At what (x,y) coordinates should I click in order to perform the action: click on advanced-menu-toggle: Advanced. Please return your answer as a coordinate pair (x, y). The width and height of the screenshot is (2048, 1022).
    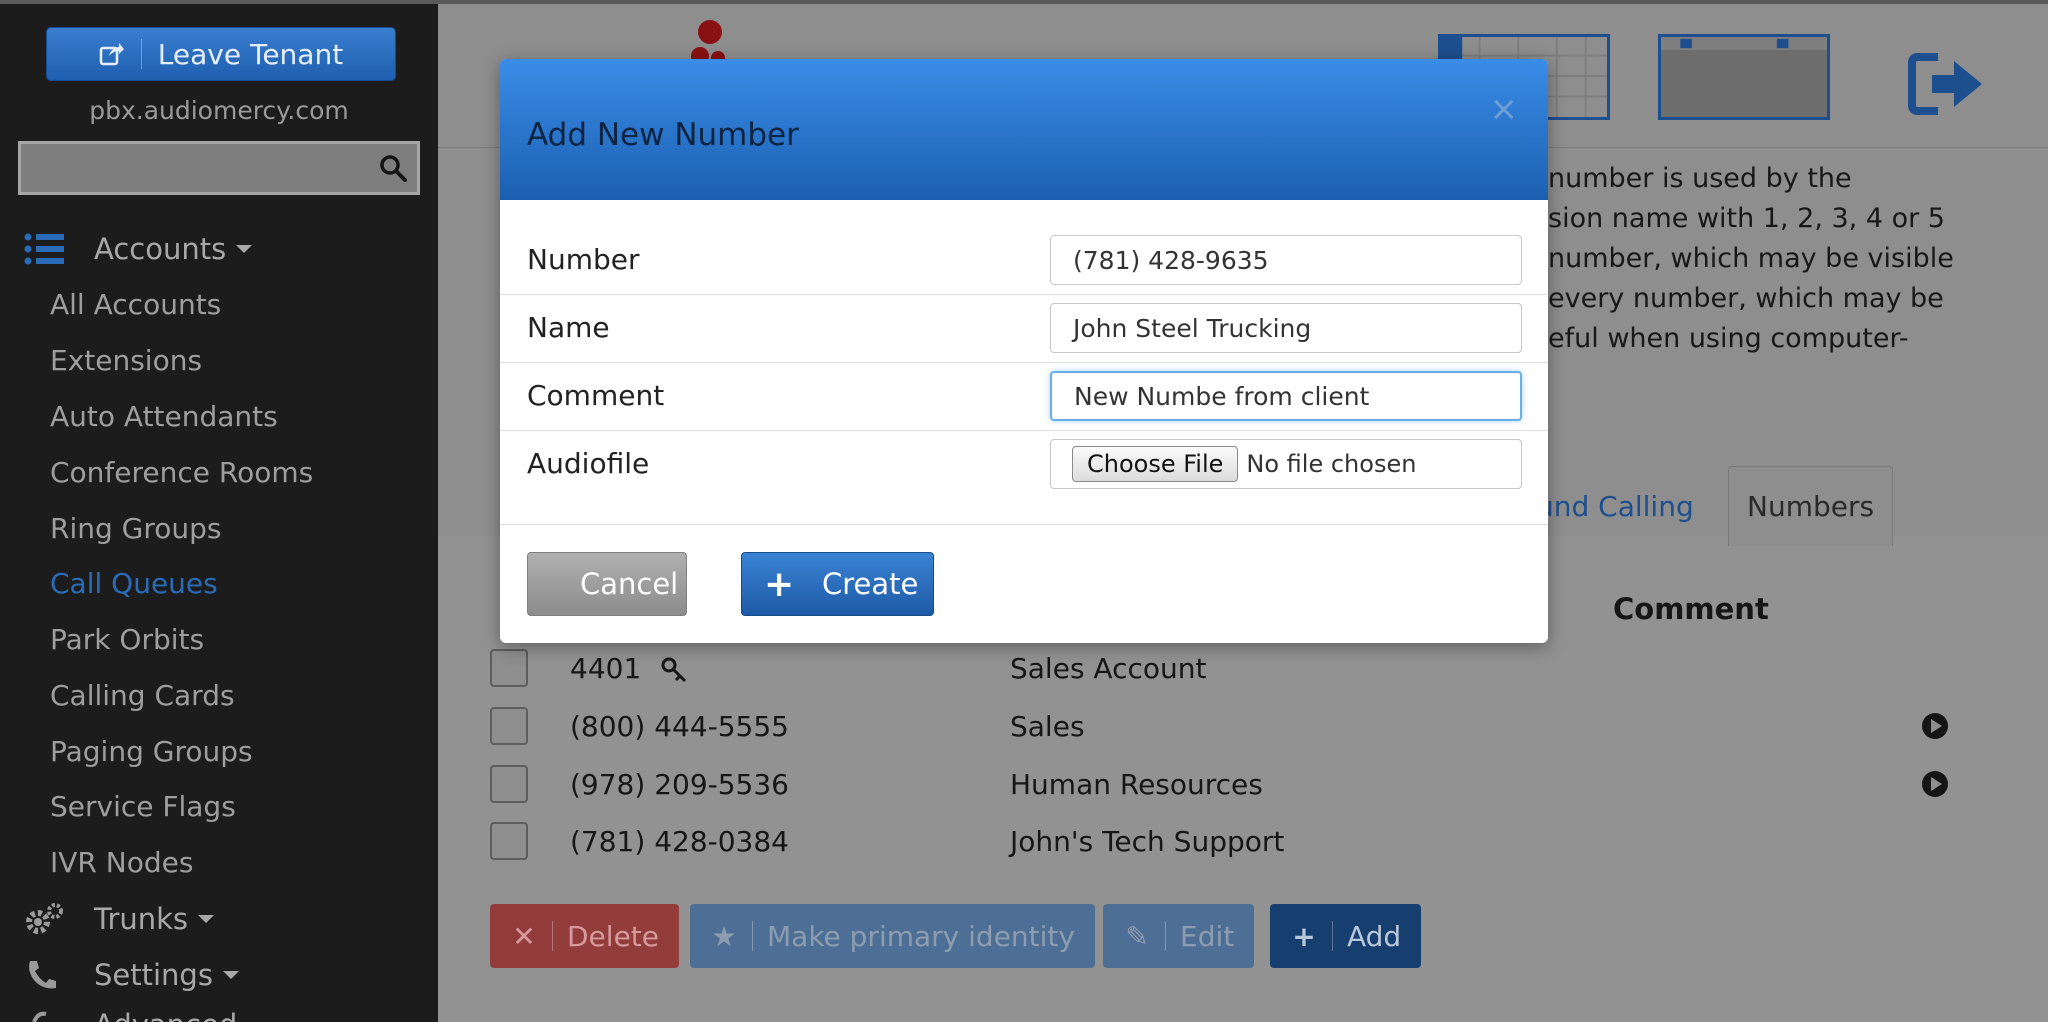
    Looking at the image, I should click on (118, 1015).